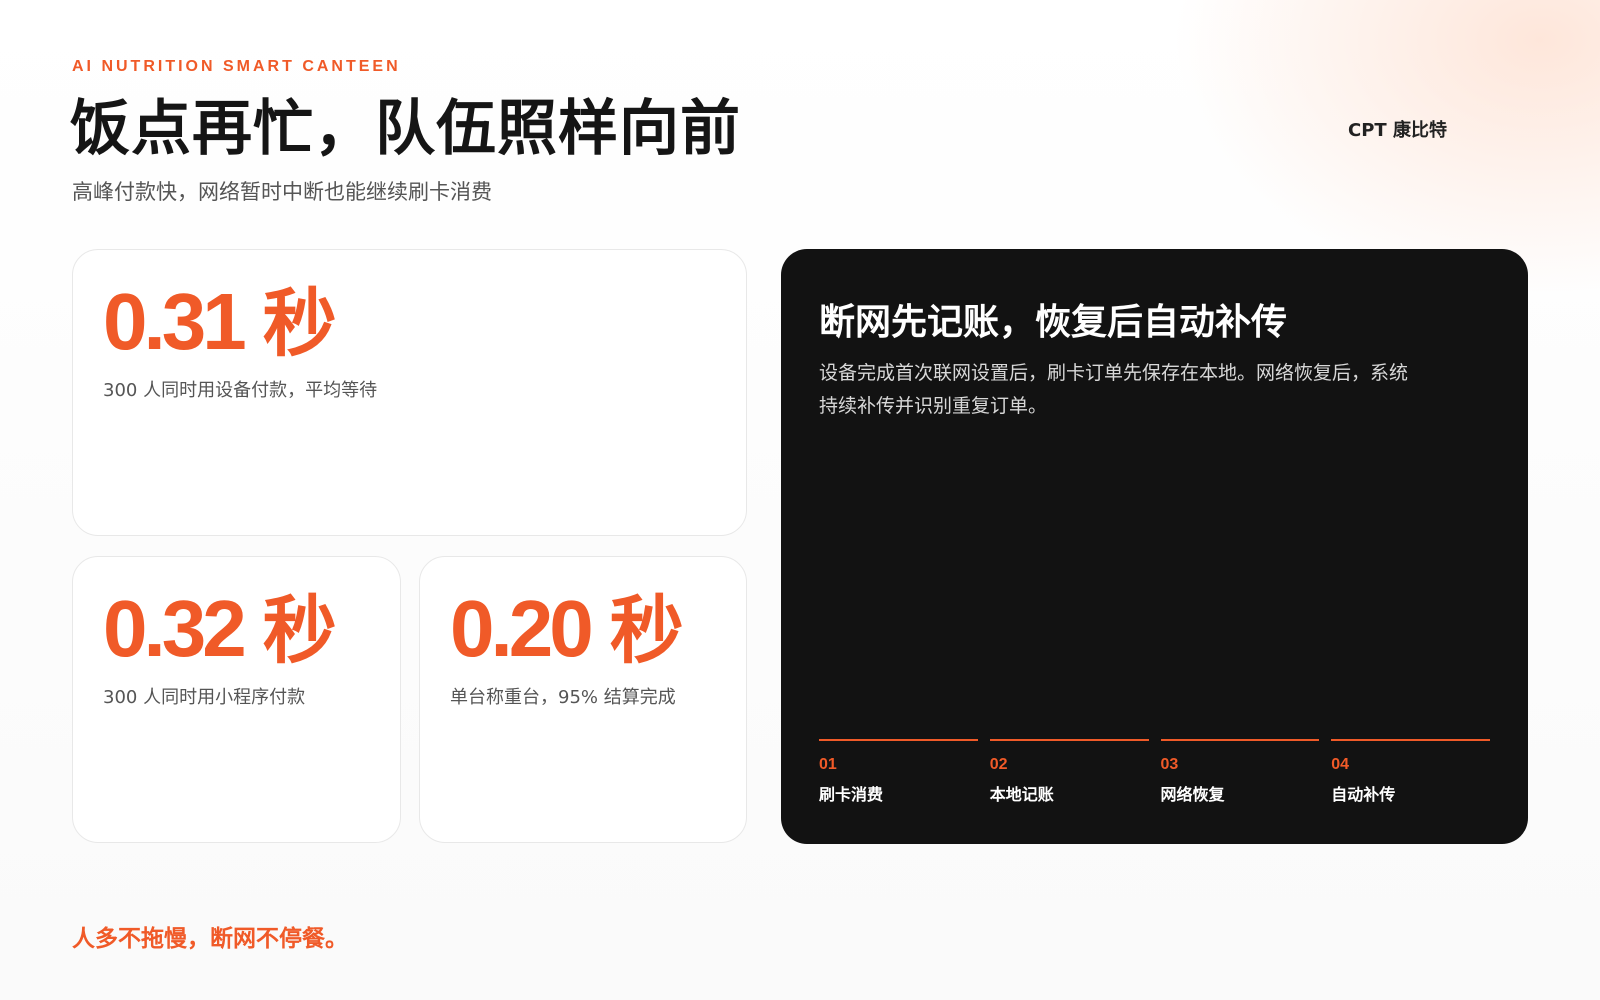 This screenshot has height=1000, width=1600. What do you see at coordinates (210, 939) in the screenshot?
I see `footer-tagline: 人多不拖慢，断网不停餐。` at bounding box center [210, 939].